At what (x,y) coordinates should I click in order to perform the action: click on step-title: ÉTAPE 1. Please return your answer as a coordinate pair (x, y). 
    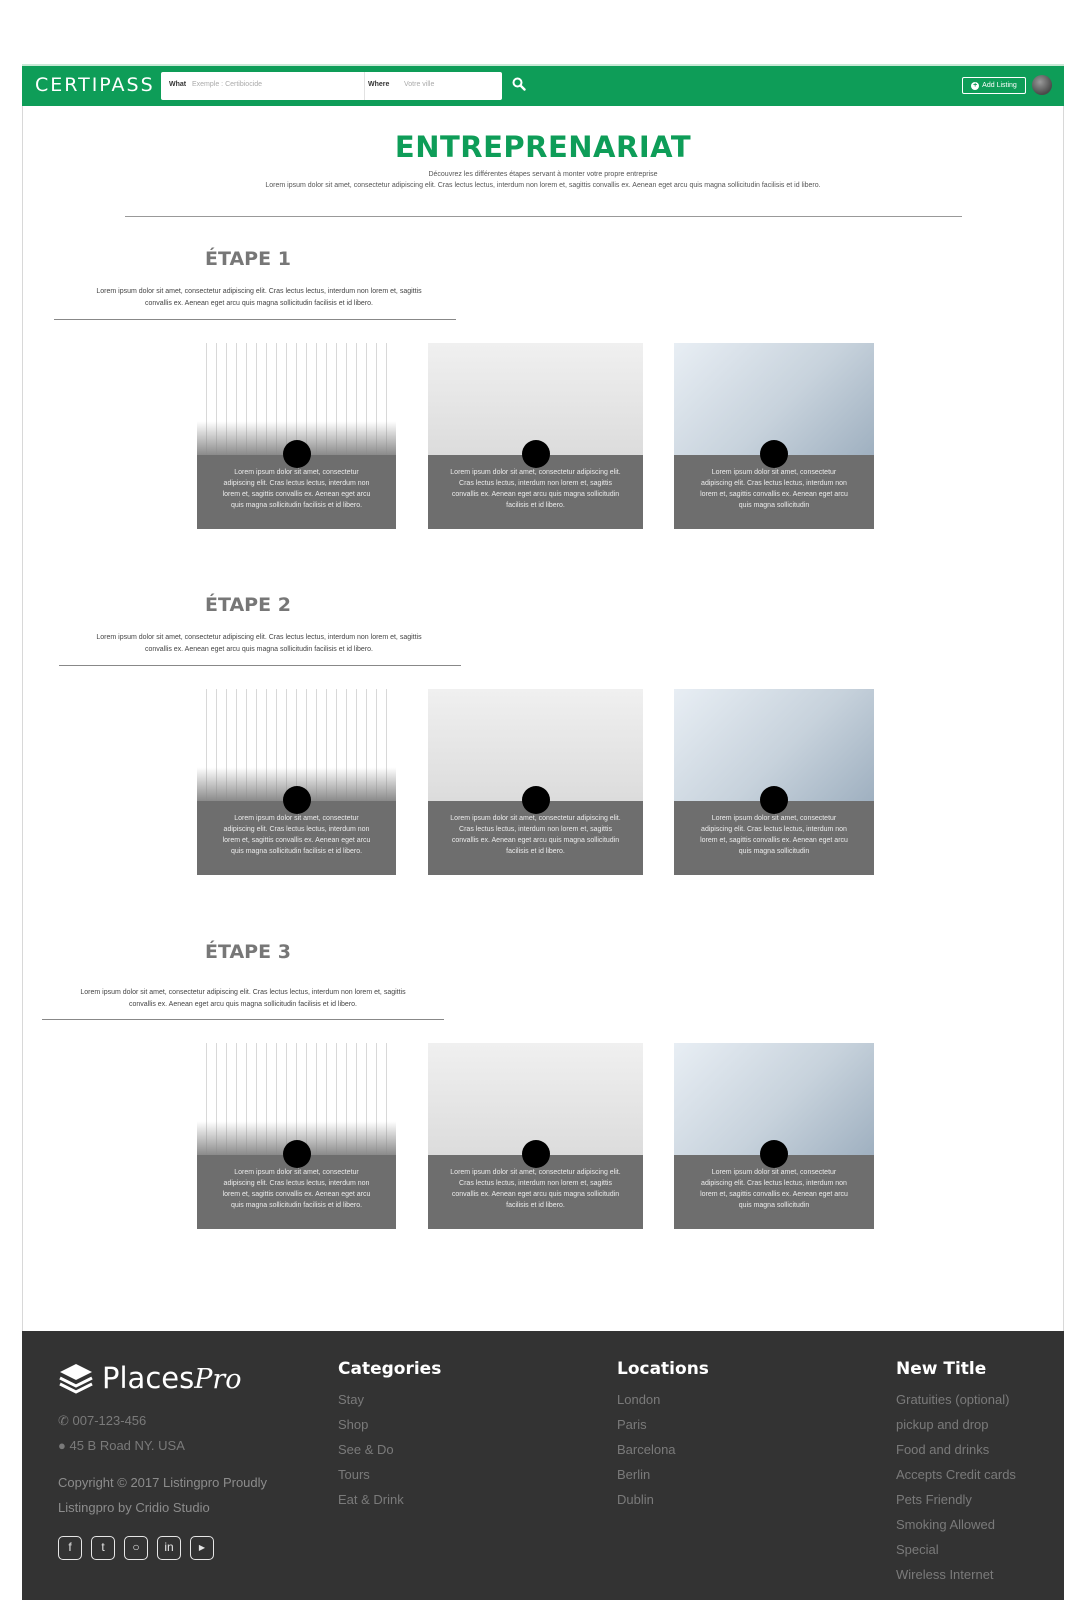
    Looking at the image, I should click on (248, 259).